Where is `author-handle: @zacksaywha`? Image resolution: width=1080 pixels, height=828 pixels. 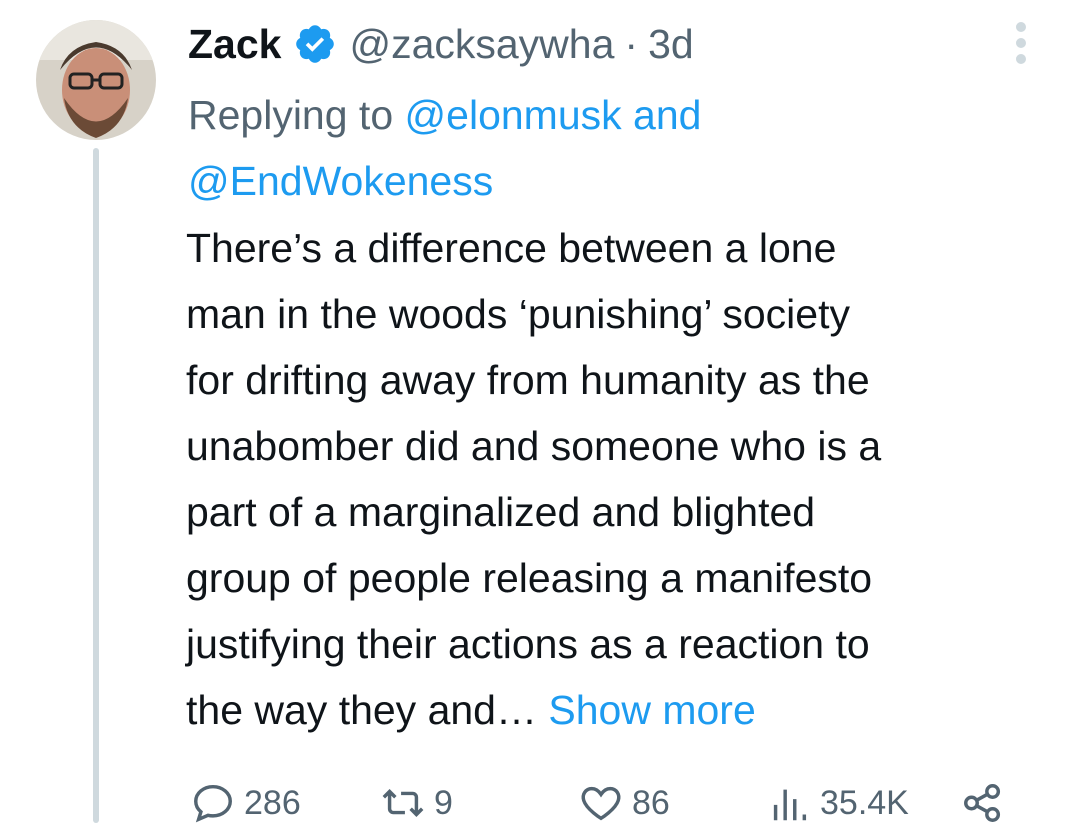 author-handle: @zacksaywha is located at coordinates (481, 44).